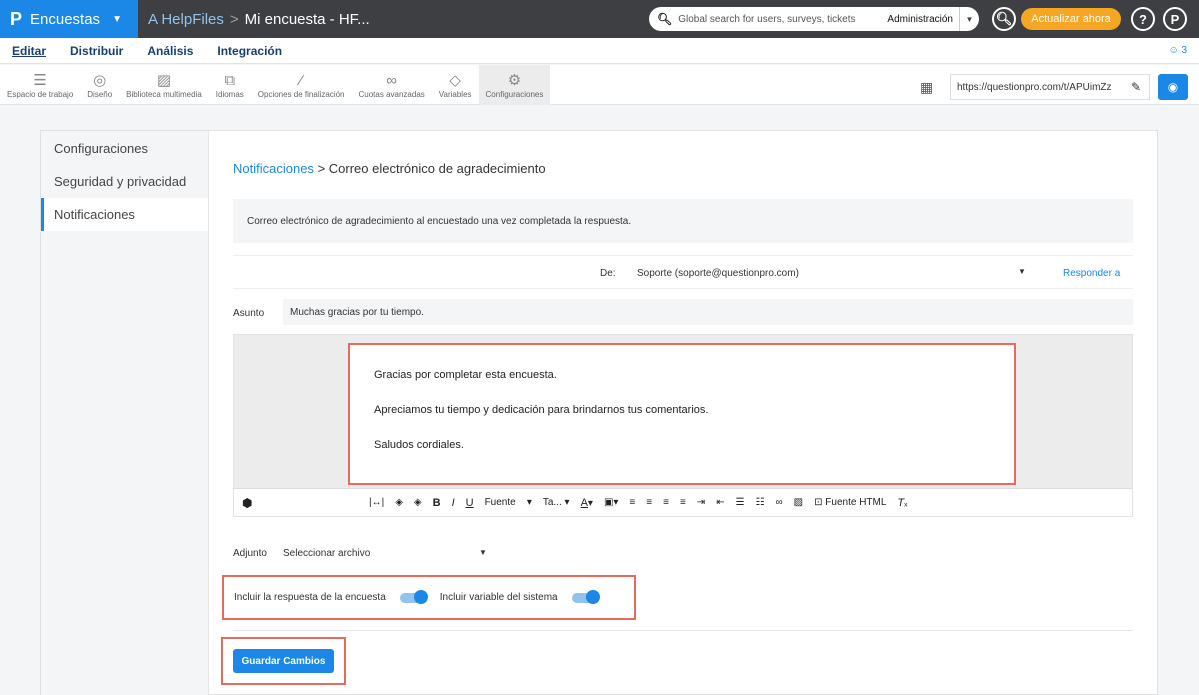 The image size is (1199, 695). What do you see at coordinates (701, 502) in the screenshot?
I see `indent-icon: ⇥` at bounding box center [701, 502].